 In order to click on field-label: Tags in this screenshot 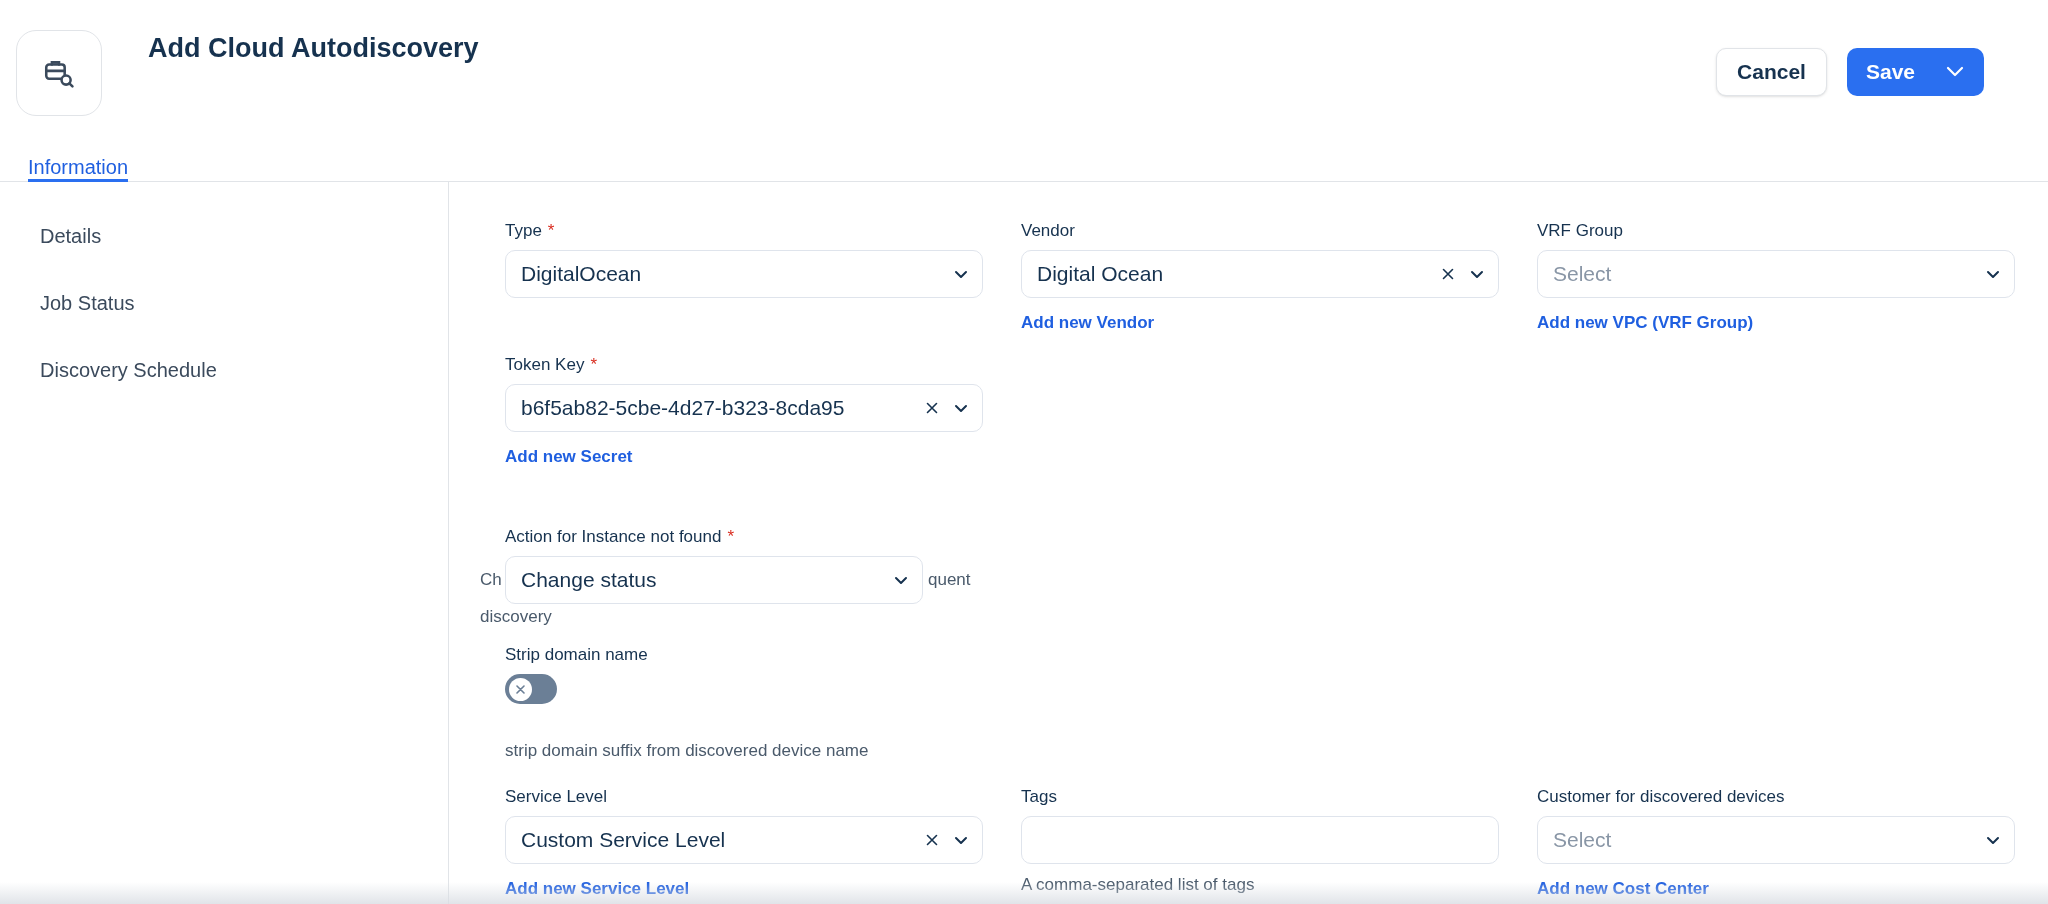, I will do `click(1039, 797)`.